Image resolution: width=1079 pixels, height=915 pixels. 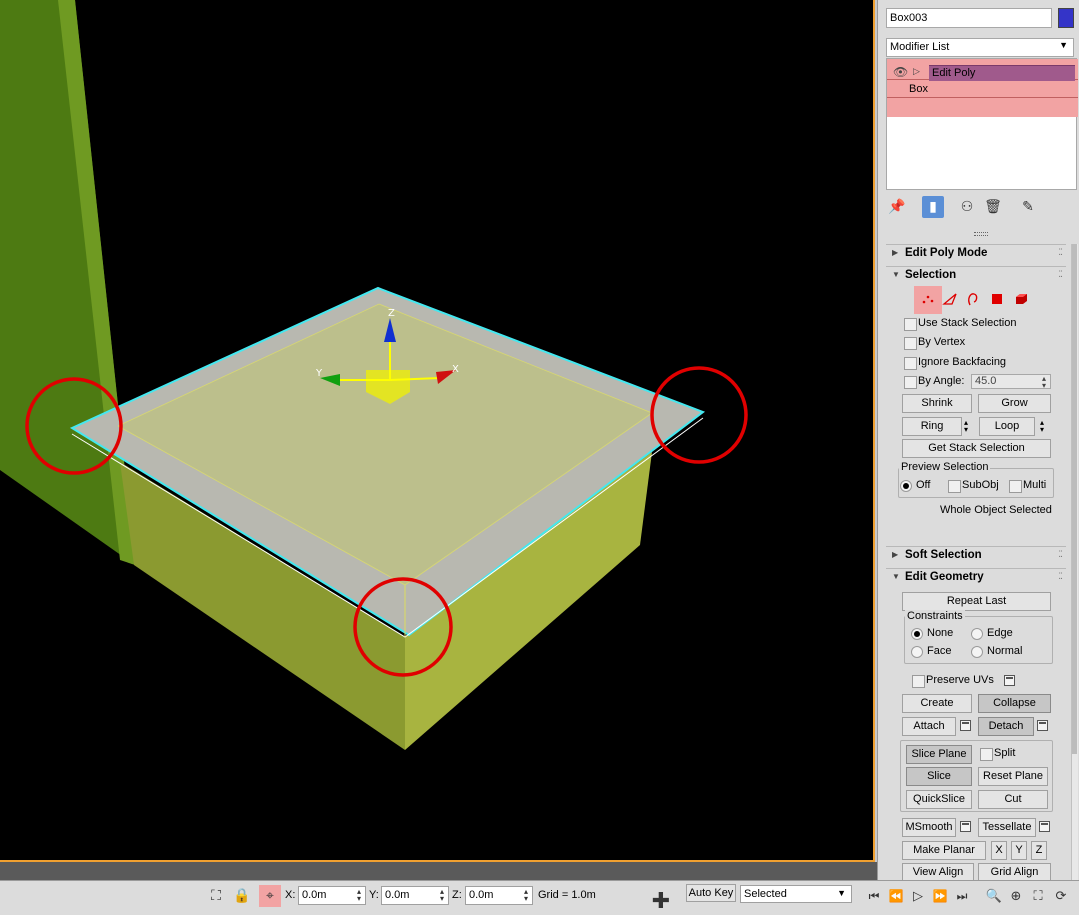 I want to click on planar-y-button: Y, so click(x=1019, y=850).